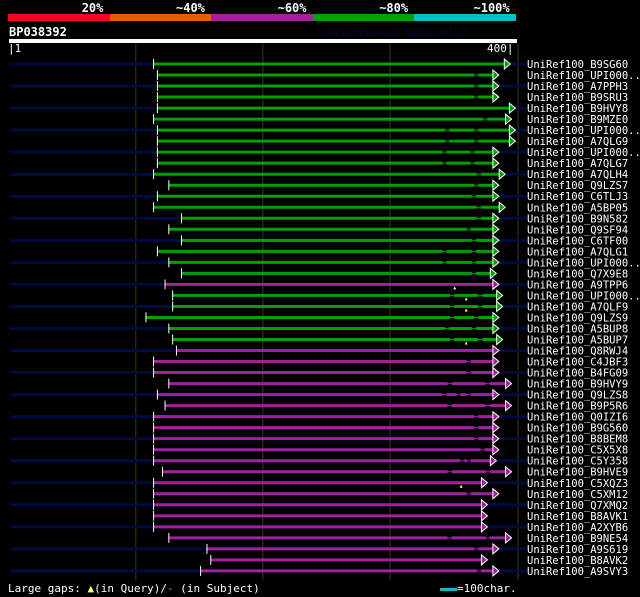 The width and height of the screenshot is (640, 597). Describe the element at coordinates (577, 572) in the screenshot. I see `hit-label: UniRef100_A9SVY3` at that location.